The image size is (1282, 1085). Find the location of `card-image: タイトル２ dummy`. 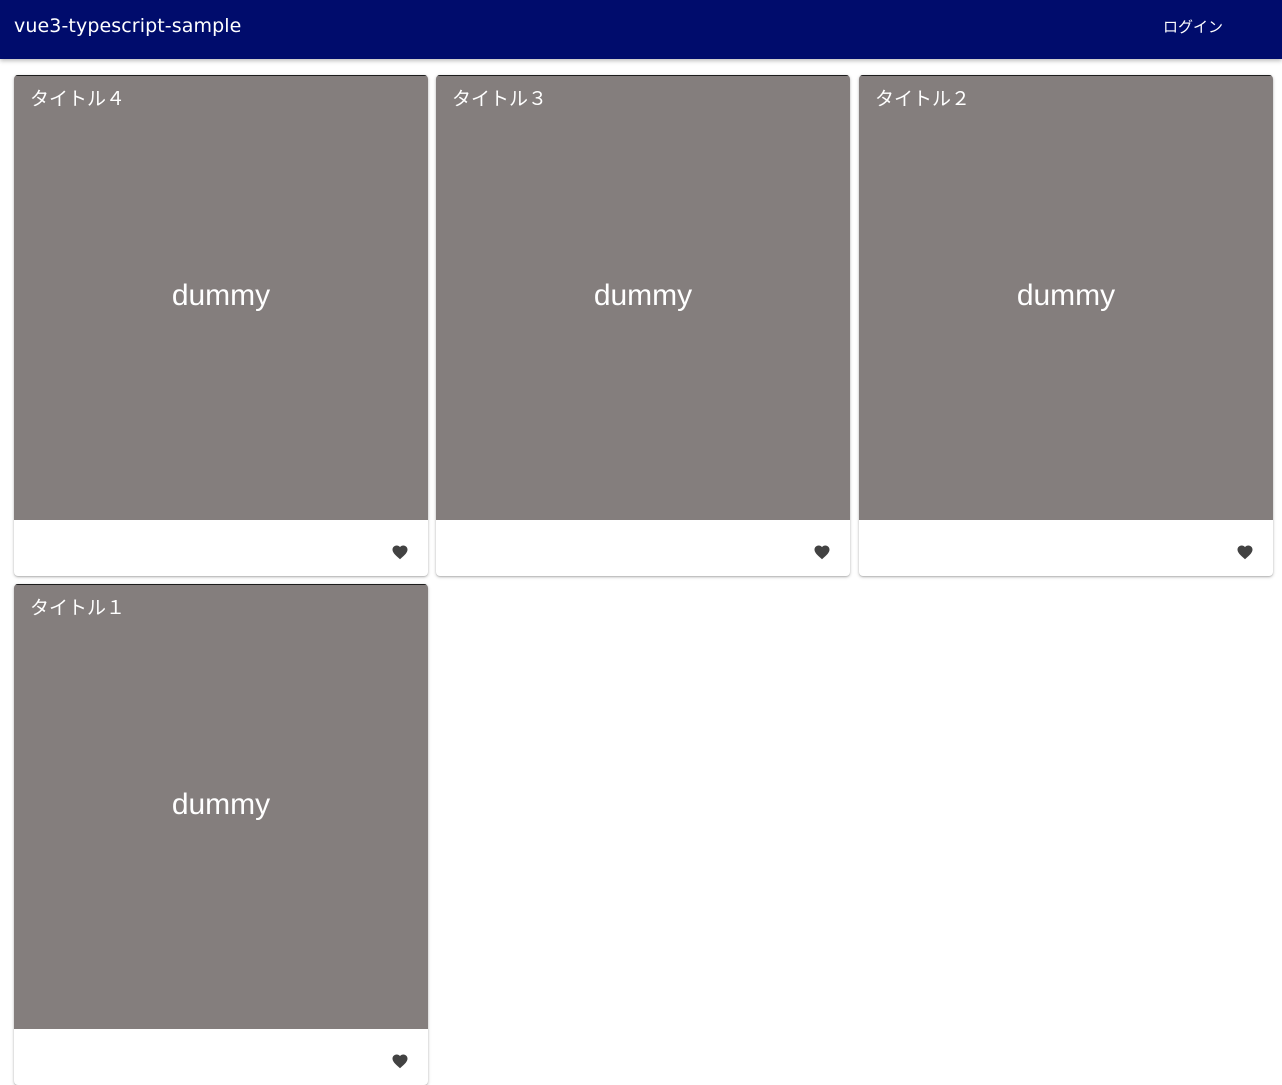

card-image: タイトル２ dummy is located at coordinates (1066, 297).